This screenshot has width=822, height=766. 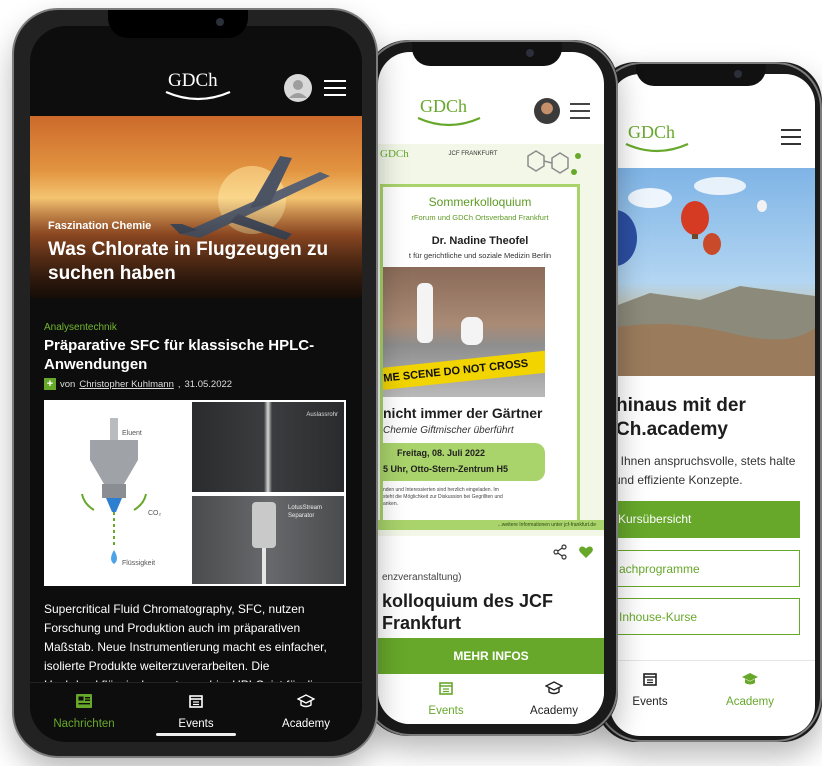 What do you see at coordinates (480, 217) in the screenshot?
I see `poster-organizers: rForum und GDCh Ortsverband Frankfurt` at bounding box center [480, 217].